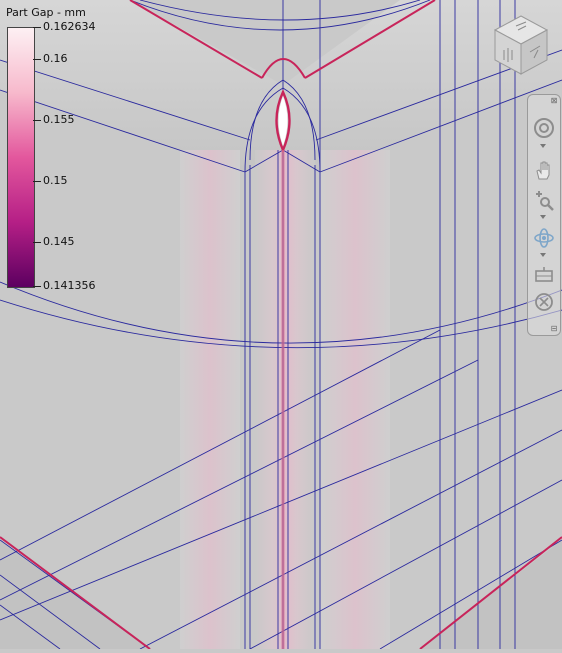  What do you see at coordinates (544, 276) in the screenshot?
I see `look-at-icon` at bounding box center [544, 276].